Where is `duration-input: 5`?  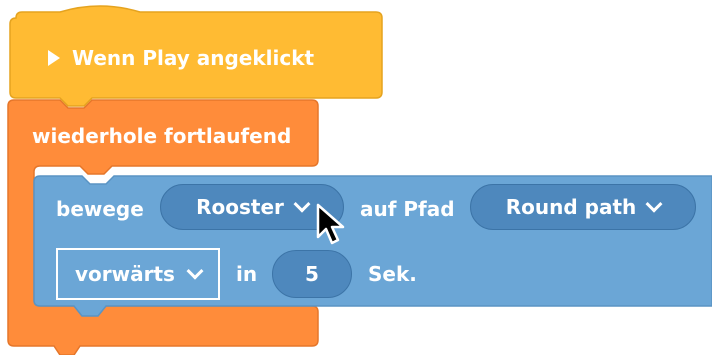
duration-input: 5 is located at coordinates (312, 274).